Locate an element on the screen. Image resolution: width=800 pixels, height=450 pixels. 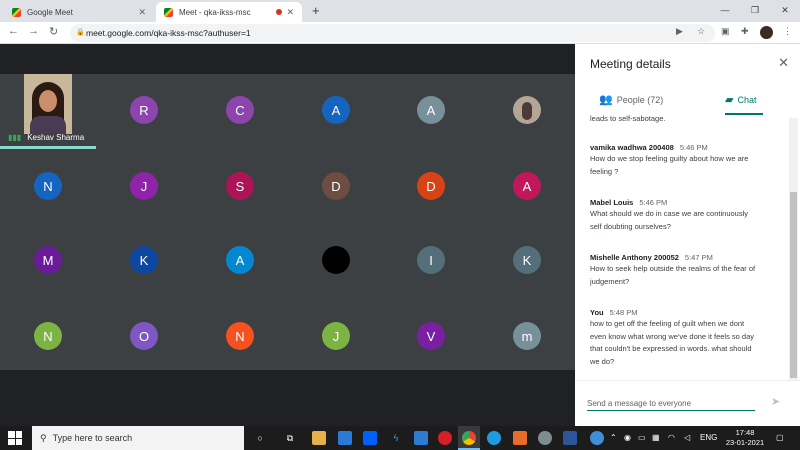
app-arrow-icon: ϟ is located at coordinates (396, 438).